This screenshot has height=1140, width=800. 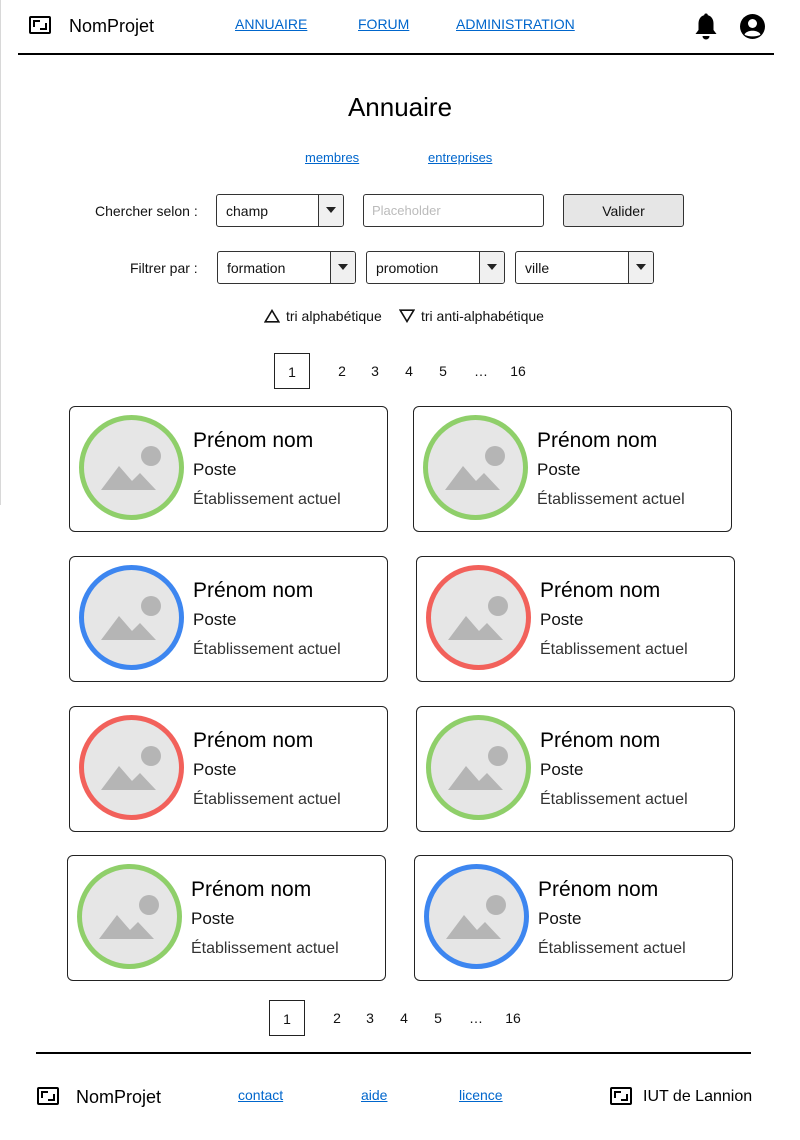 I want to click on sort-ascending-label: tri alphabétique, so click(x=334, y=316).